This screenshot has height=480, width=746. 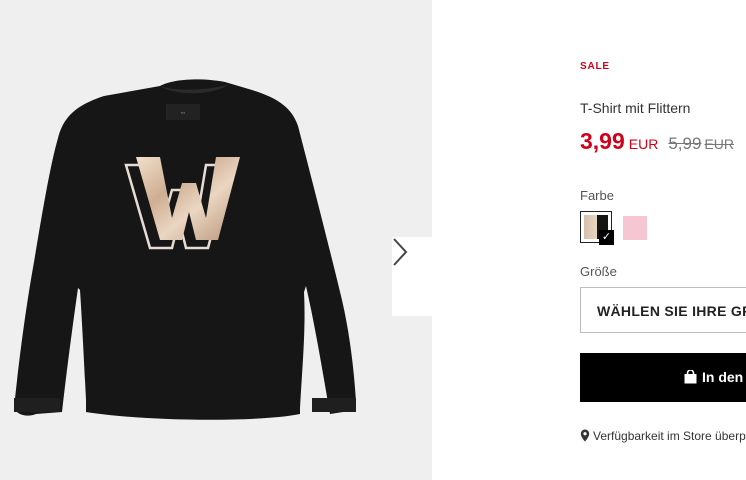 I want to click on color-label: Farbe, so click(x=597, y=195).